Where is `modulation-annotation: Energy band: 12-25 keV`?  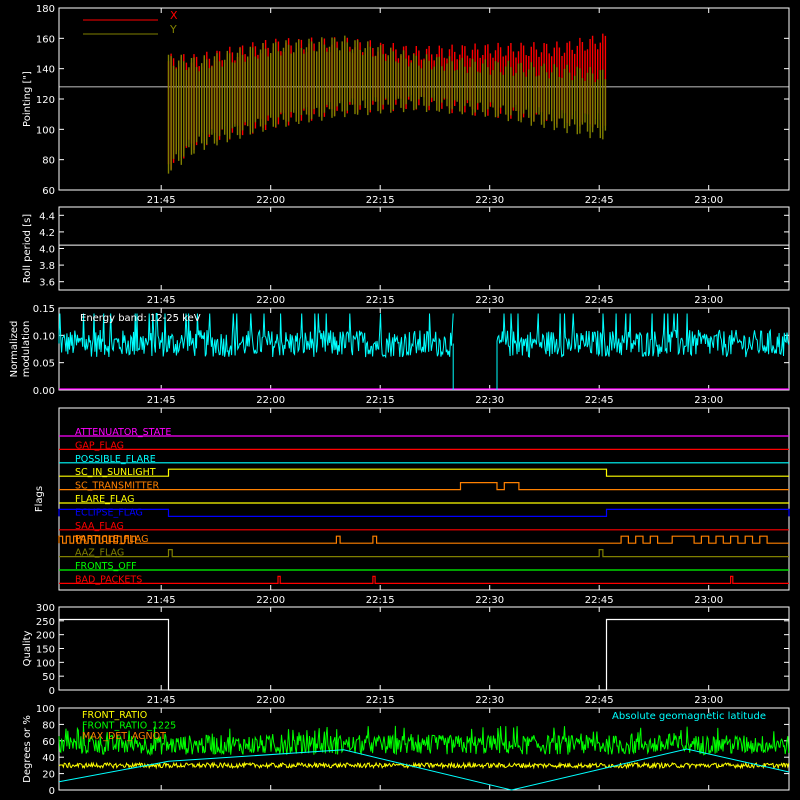
modulation-annotation: Energy band: 12-25 keV is located at coordinates (140, 318).